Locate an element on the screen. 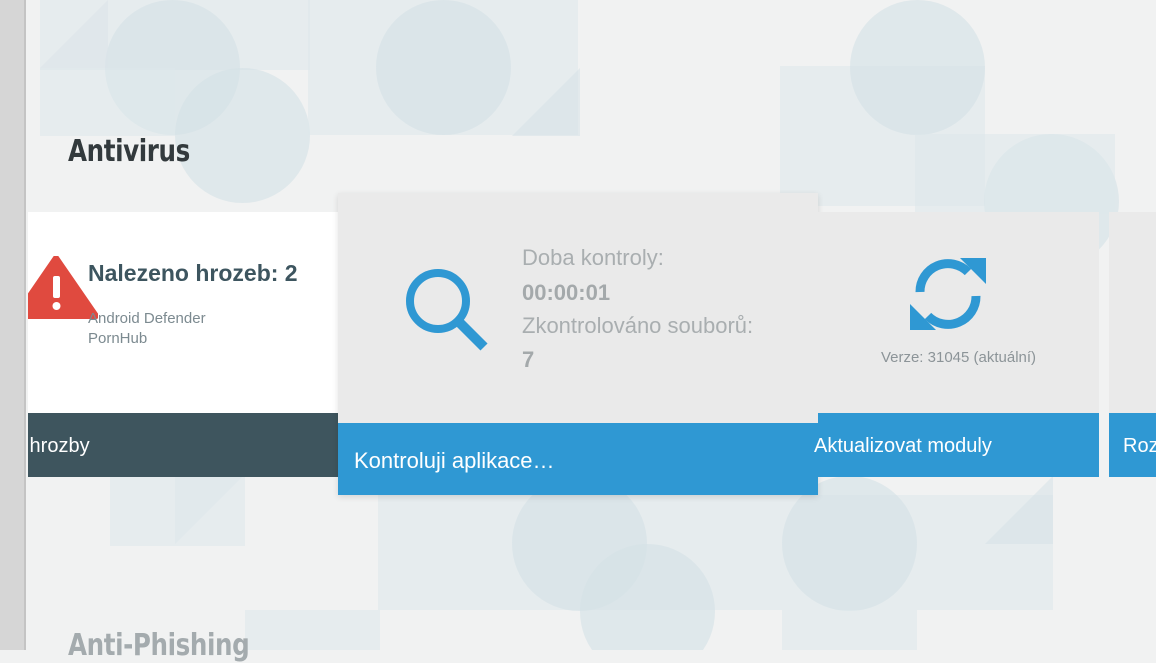 The height and width of the screenshot is (663, 1156). partial-card-button: Roz is located at coordinates (1132, 445).